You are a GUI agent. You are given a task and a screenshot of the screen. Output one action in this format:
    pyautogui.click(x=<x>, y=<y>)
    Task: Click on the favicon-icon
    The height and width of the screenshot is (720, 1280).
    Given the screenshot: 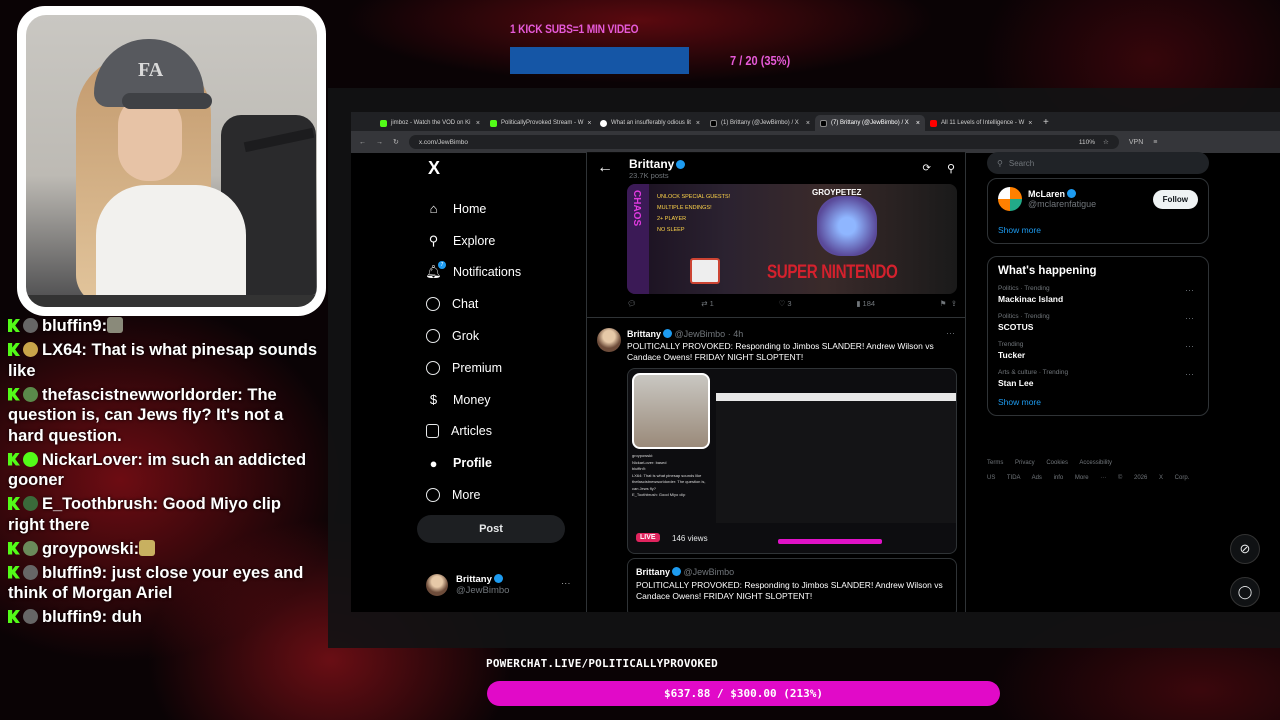 What is the action you would take?
    pyautogui.click(x=603, y=123)
    